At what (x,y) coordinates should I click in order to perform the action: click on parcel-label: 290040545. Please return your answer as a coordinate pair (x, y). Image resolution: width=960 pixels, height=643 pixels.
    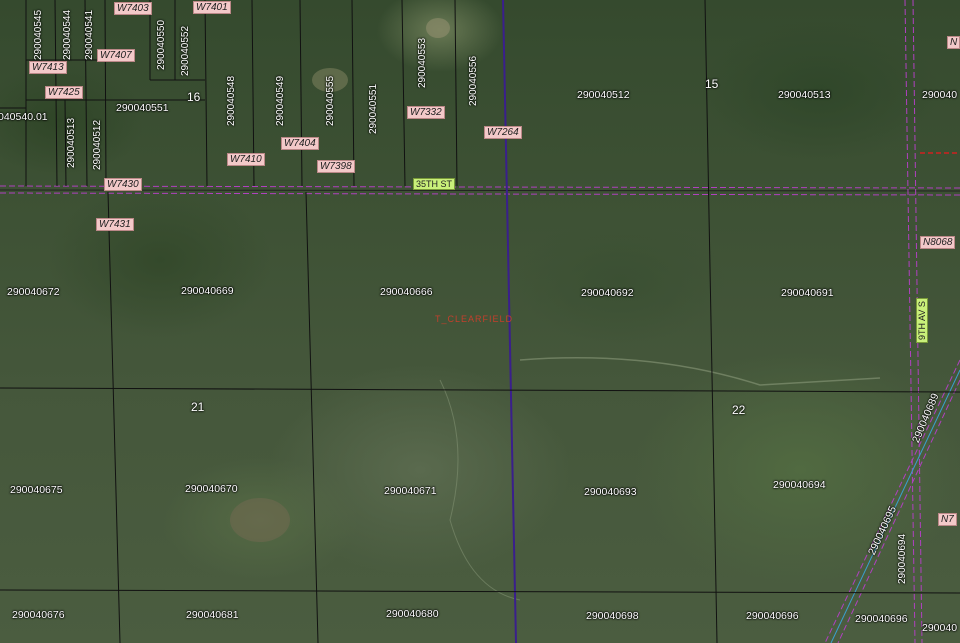
    Looking at the image, I should click on (38, 35).